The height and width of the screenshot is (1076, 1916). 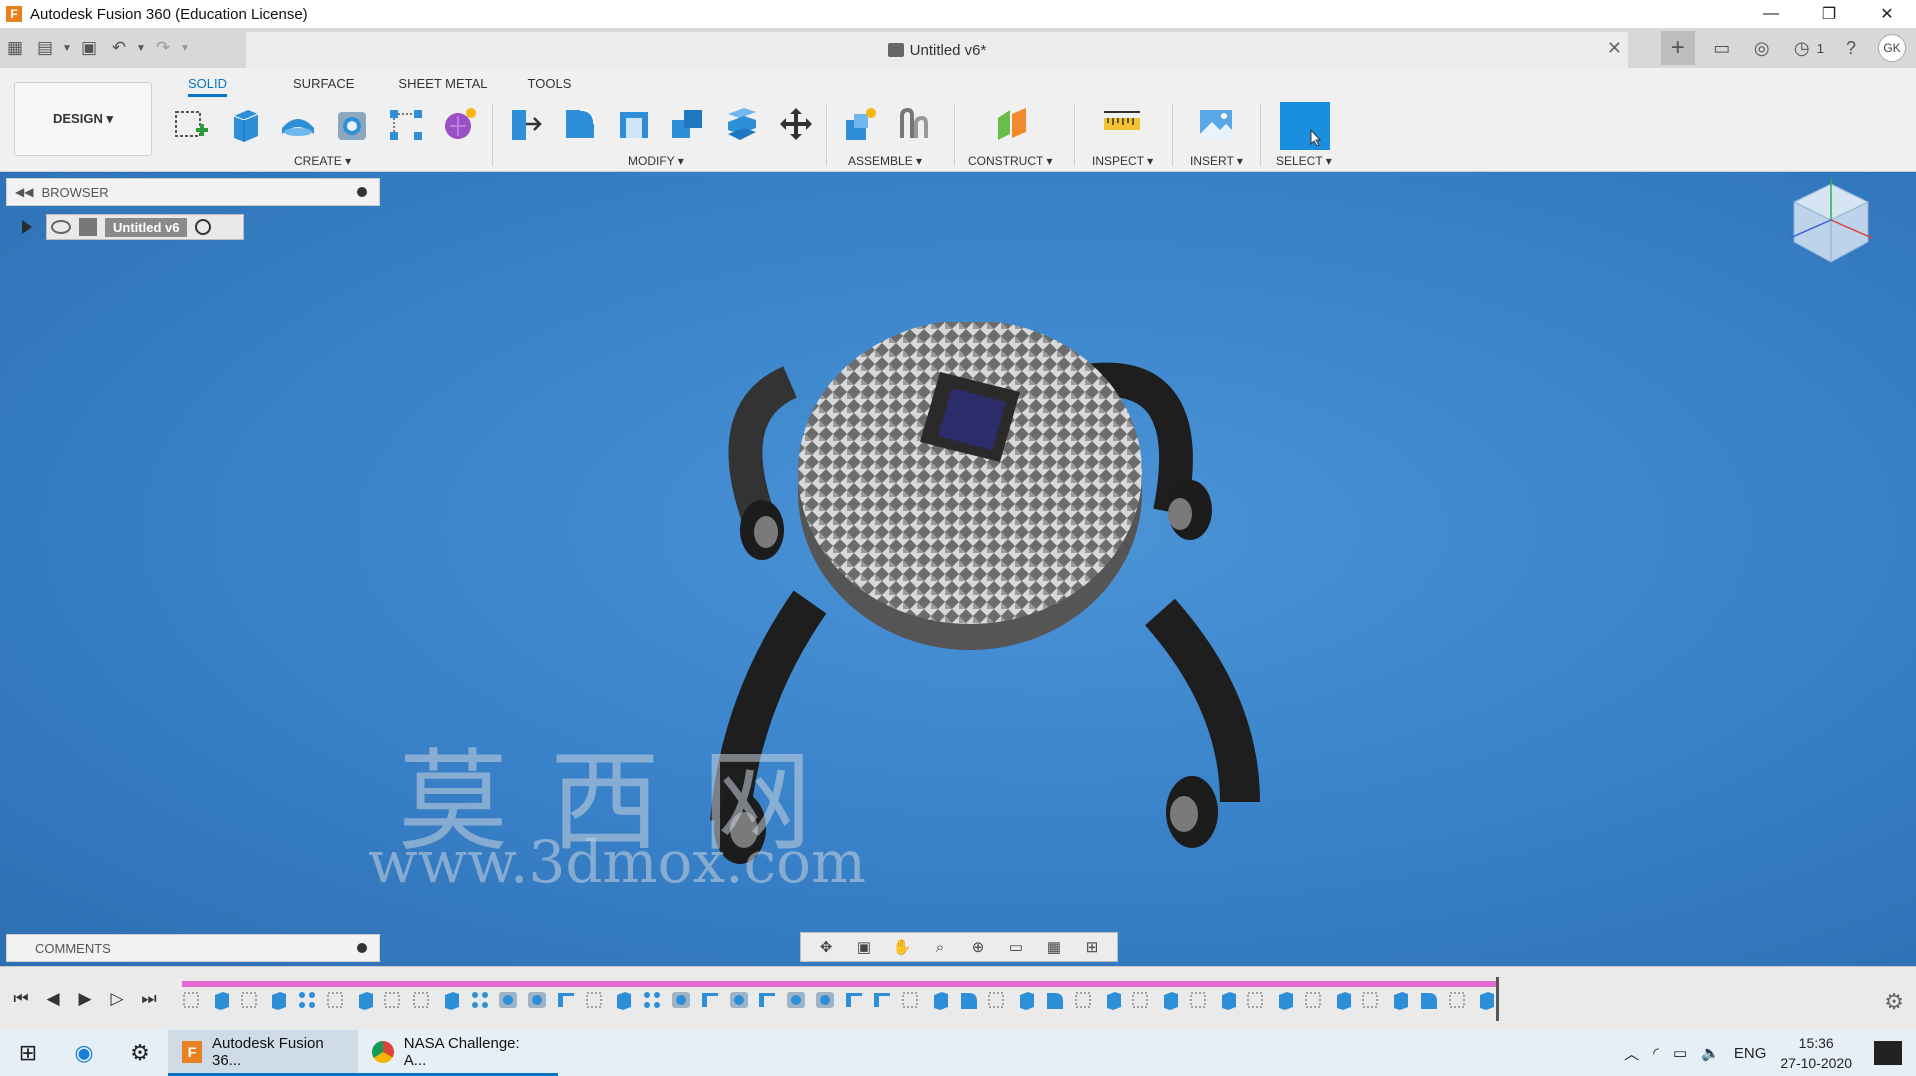 What do you see at coordinates (580, 124) in the screenshot?
I see `fillet-icon` at bounding box center [580, 124].